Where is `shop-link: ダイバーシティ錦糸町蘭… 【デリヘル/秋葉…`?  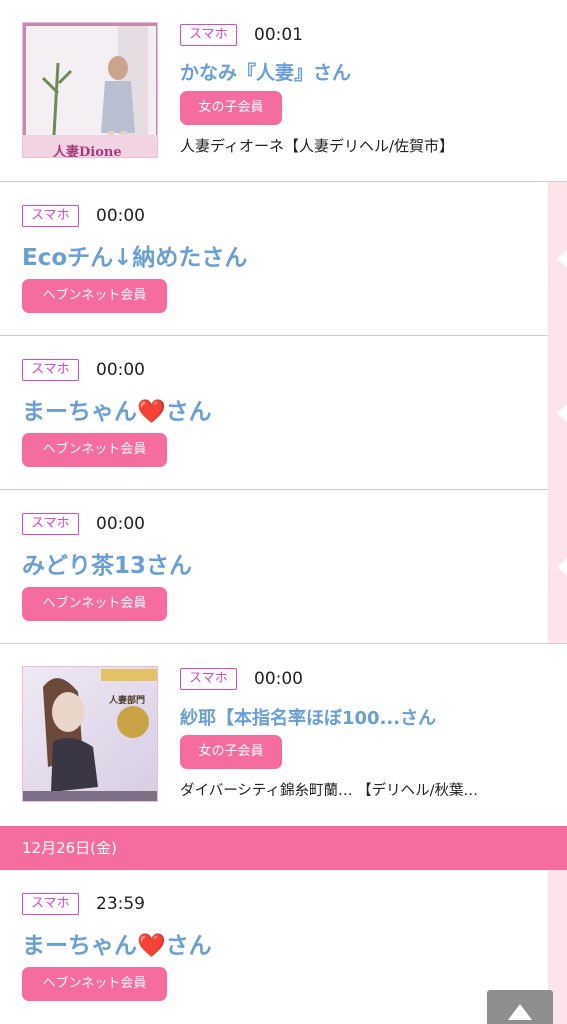 shop-link: ダイバーシティ錦糸町蘭… 【デリヘル/秋葉… is located at coordinates (329, 789).